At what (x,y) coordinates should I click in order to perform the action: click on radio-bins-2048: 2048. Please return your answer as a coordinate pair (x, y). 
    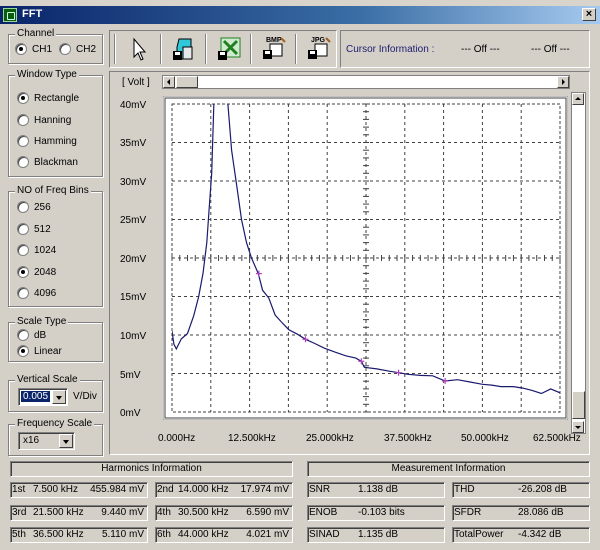
    Looking at the image, I should click on (36, 272).